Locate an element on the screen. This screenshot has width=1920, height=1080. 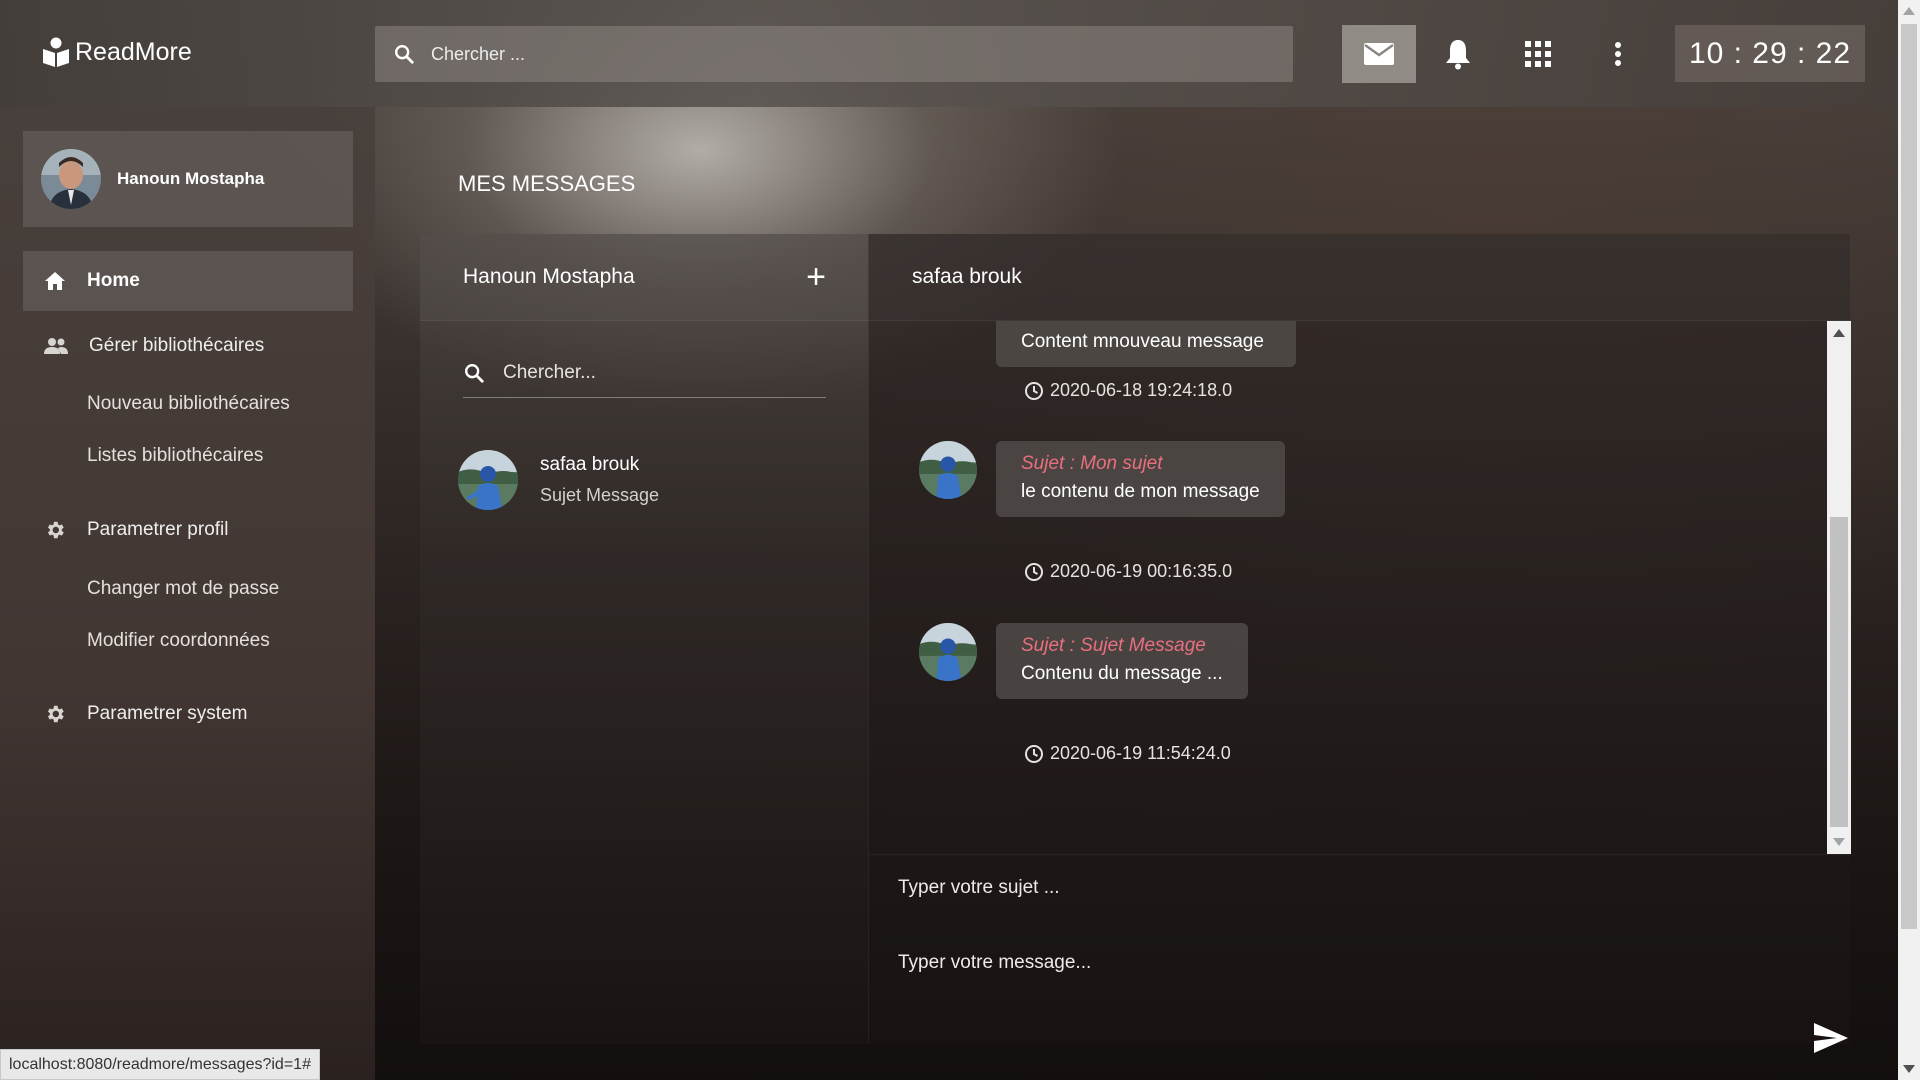
status-bar-url: localhost:8080/readmore/messages?id=1# is located at coordinates (160, 1064).